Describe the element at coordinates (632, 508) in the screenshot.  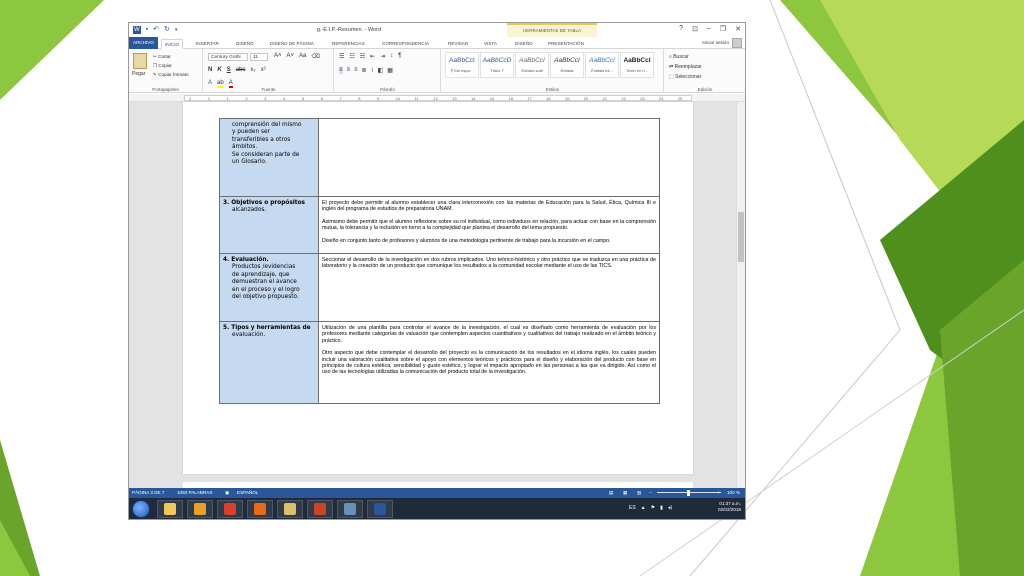
I see `language-indicator-tray: ES` at that location.